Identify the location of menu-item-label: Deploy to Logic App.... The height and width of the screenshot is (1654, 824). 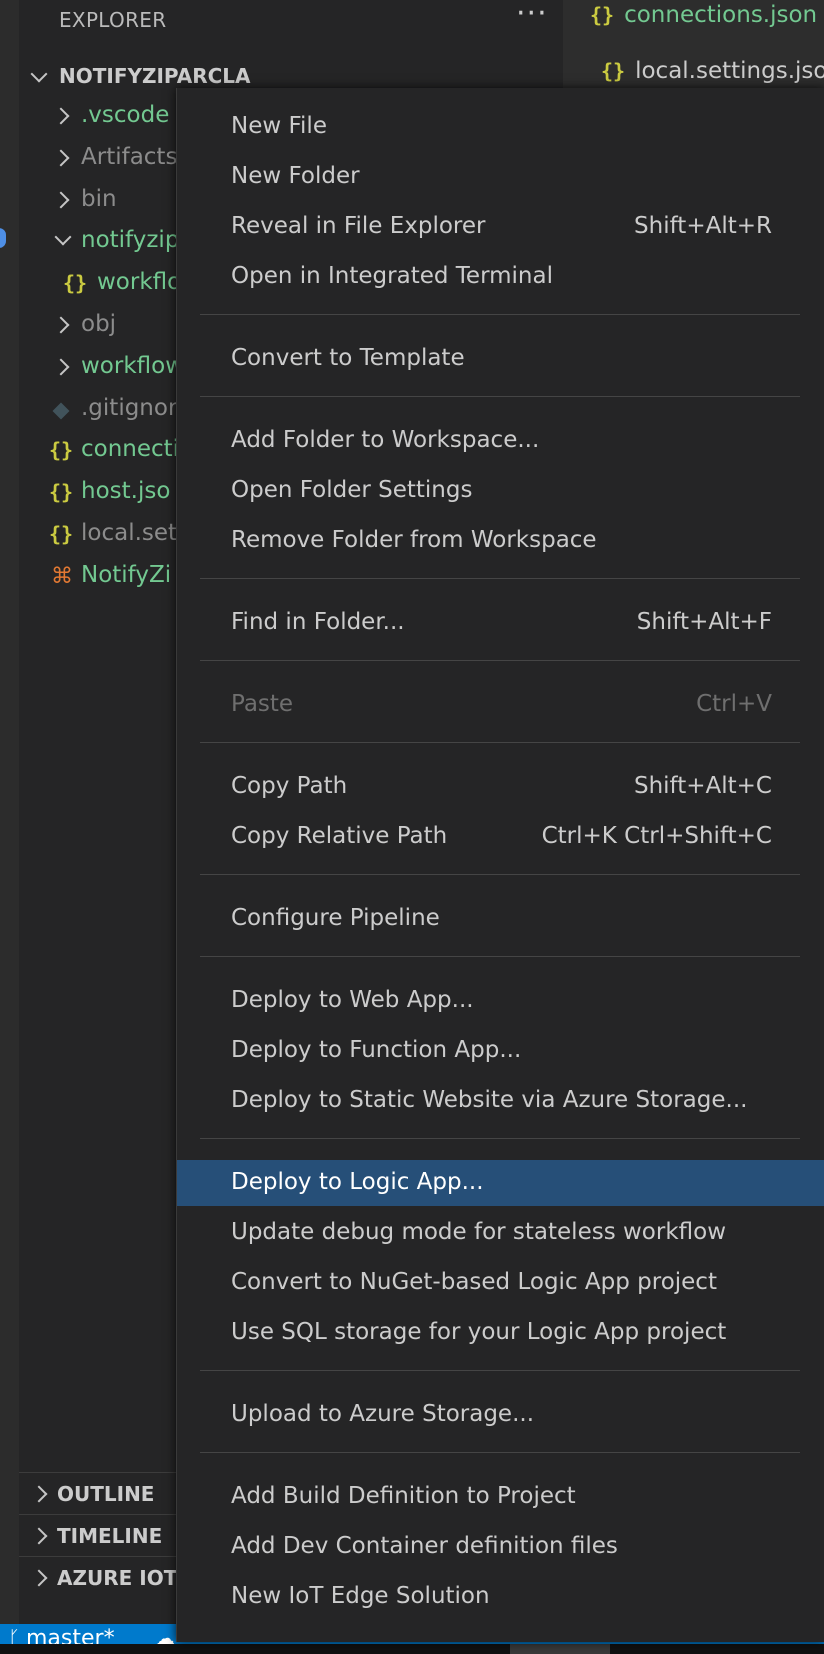
(357, 1182).